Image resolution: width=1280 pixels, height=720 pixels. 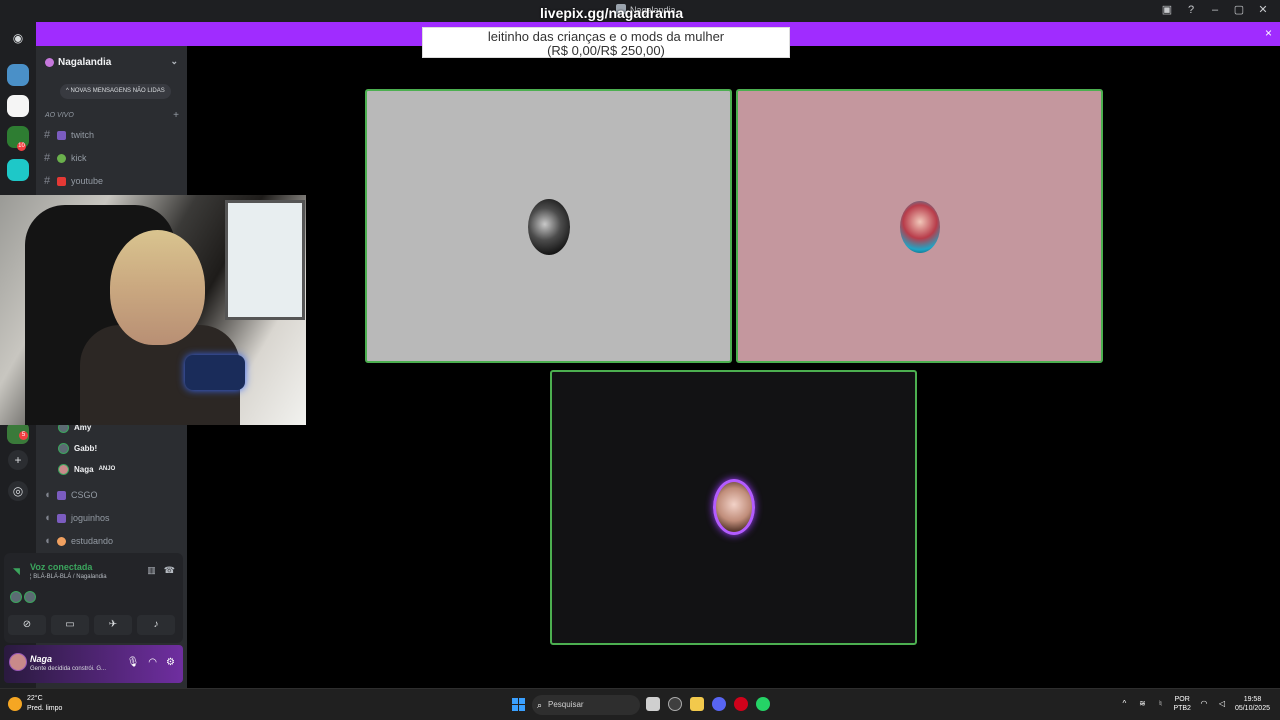 What do you see at coordinates (1167, 10) in the screenshot?
I see `inbox-icon: ▣` at bounding box center [1167, 10].